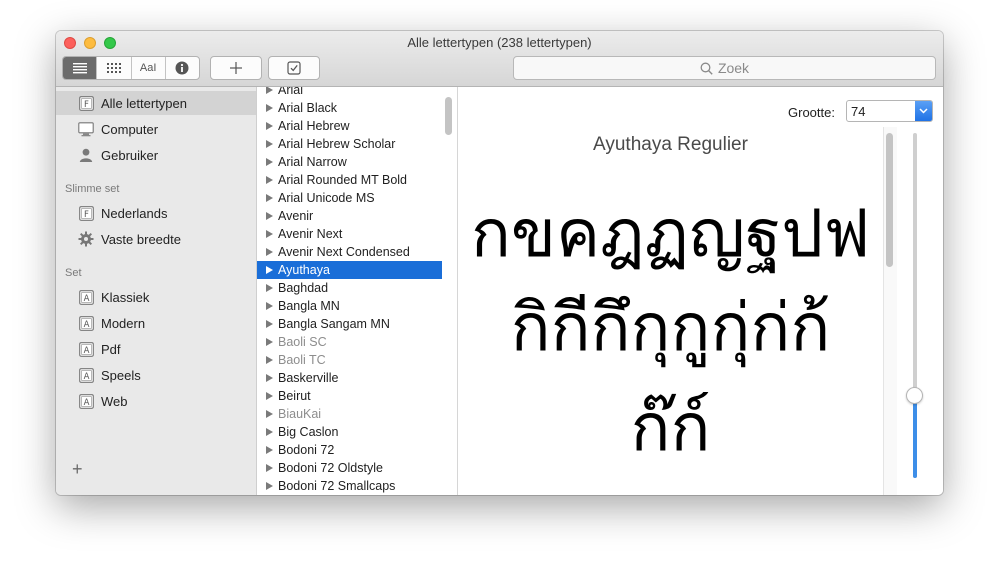  Describe the element at coordinates (114, 68) in the screenshot. I see `grid-view-button` at that location.